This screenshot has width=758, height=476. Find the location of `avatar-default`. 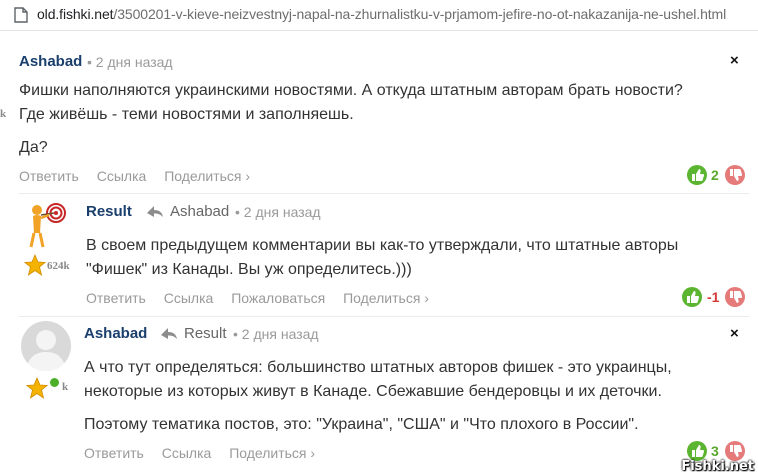

avatar-default is located at coordinates (46, 346).